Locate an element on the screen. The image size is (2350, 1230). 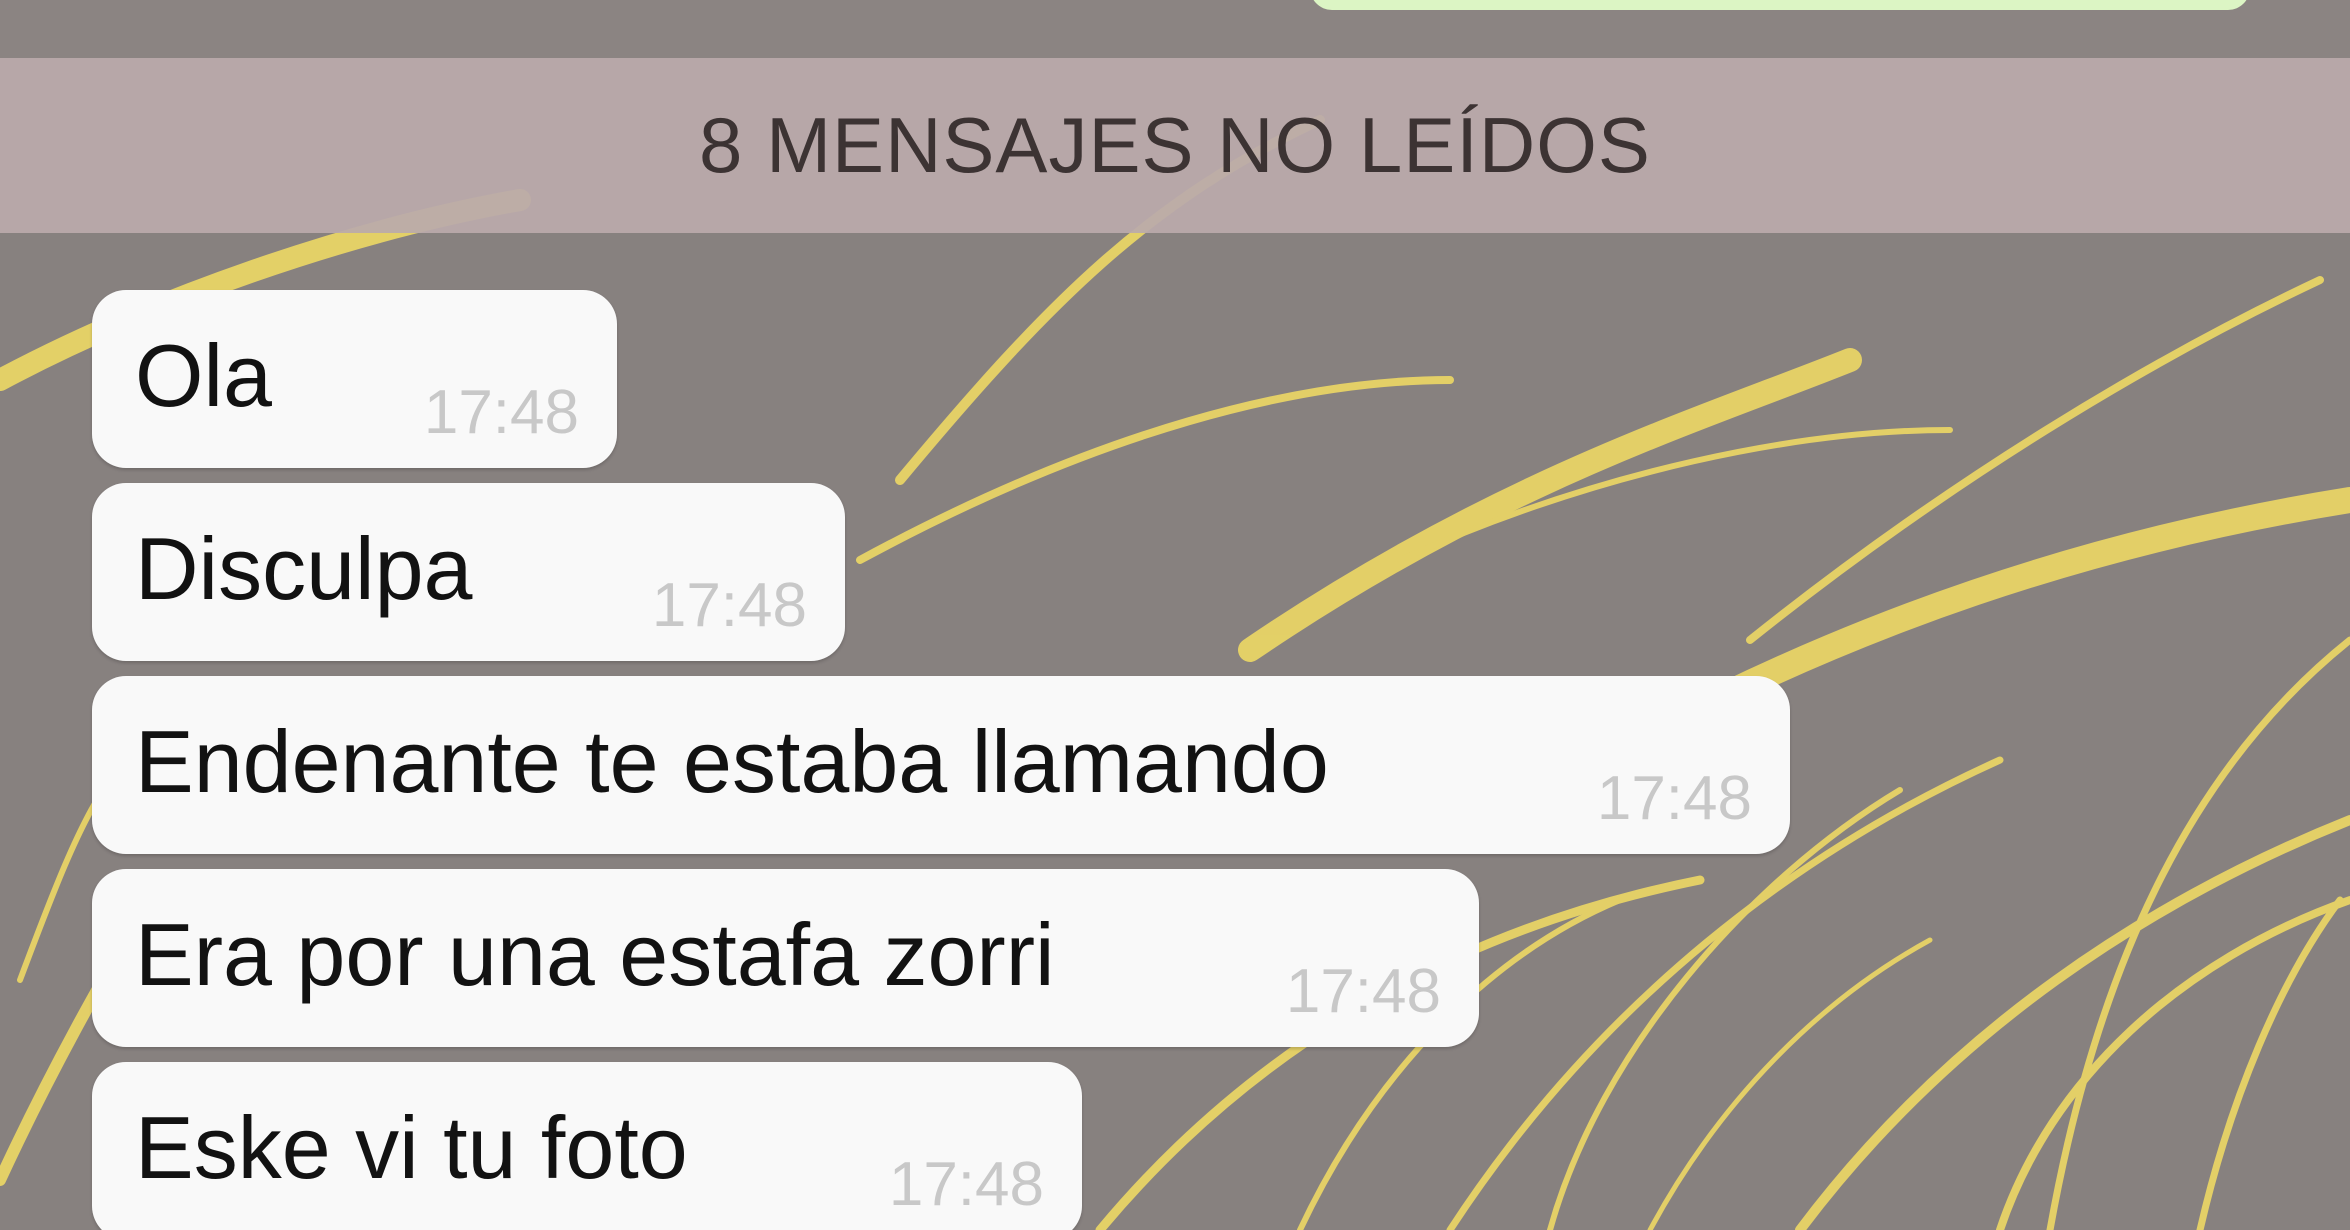
incoming-message-bubble: Ola 17:48 is located at coordinates (354, 379).